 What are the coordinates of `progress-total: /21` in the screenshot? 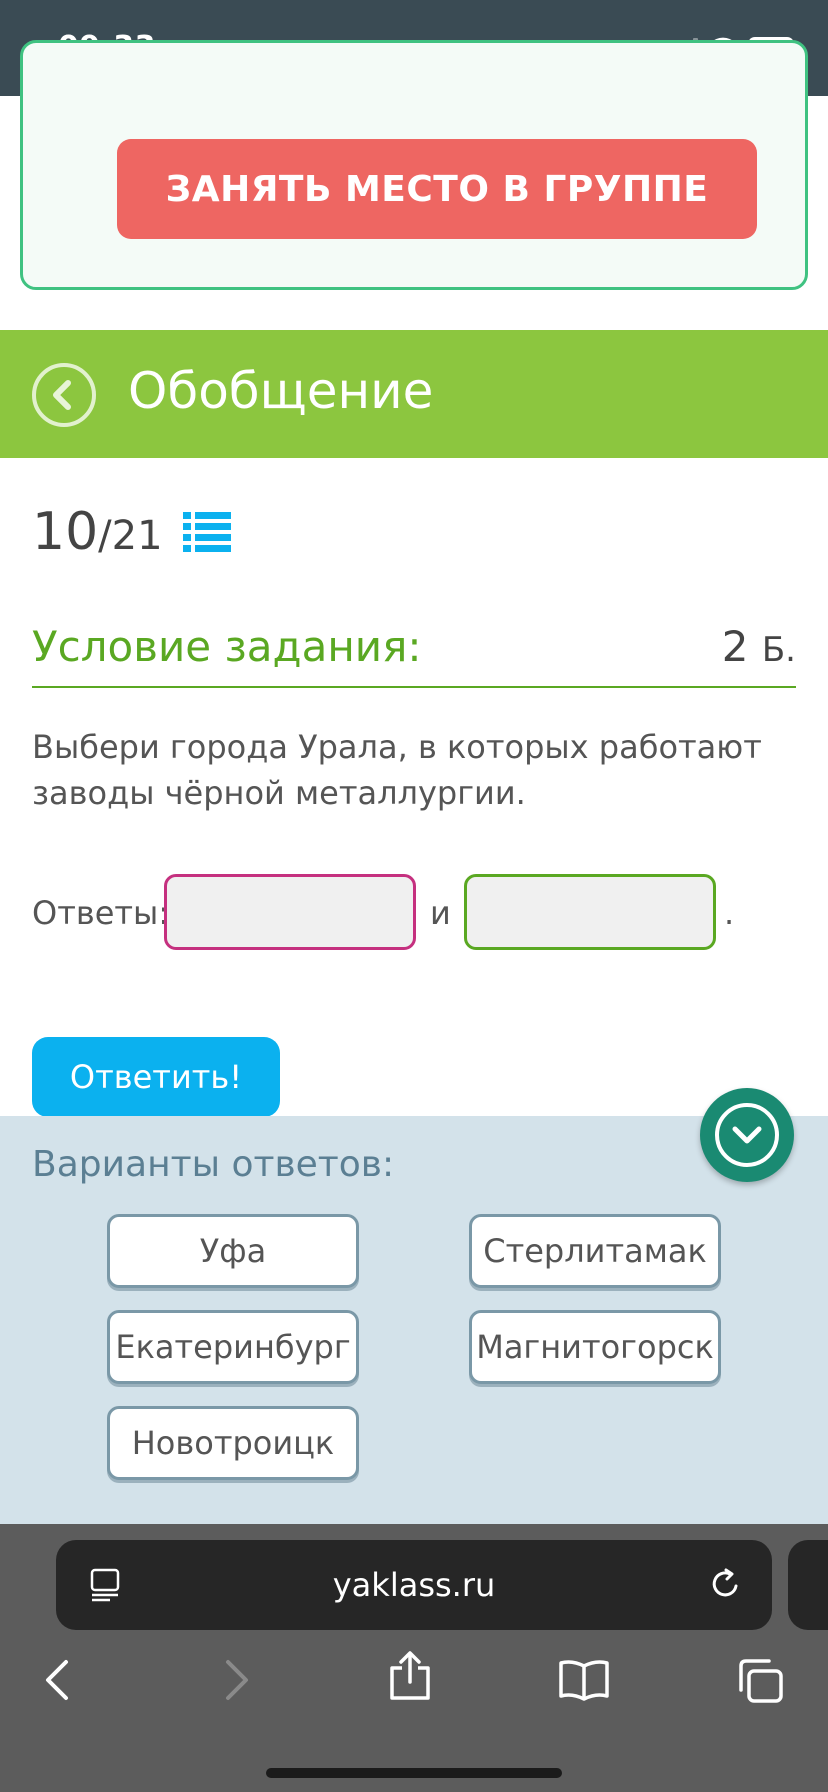 It's located at (130, 536).